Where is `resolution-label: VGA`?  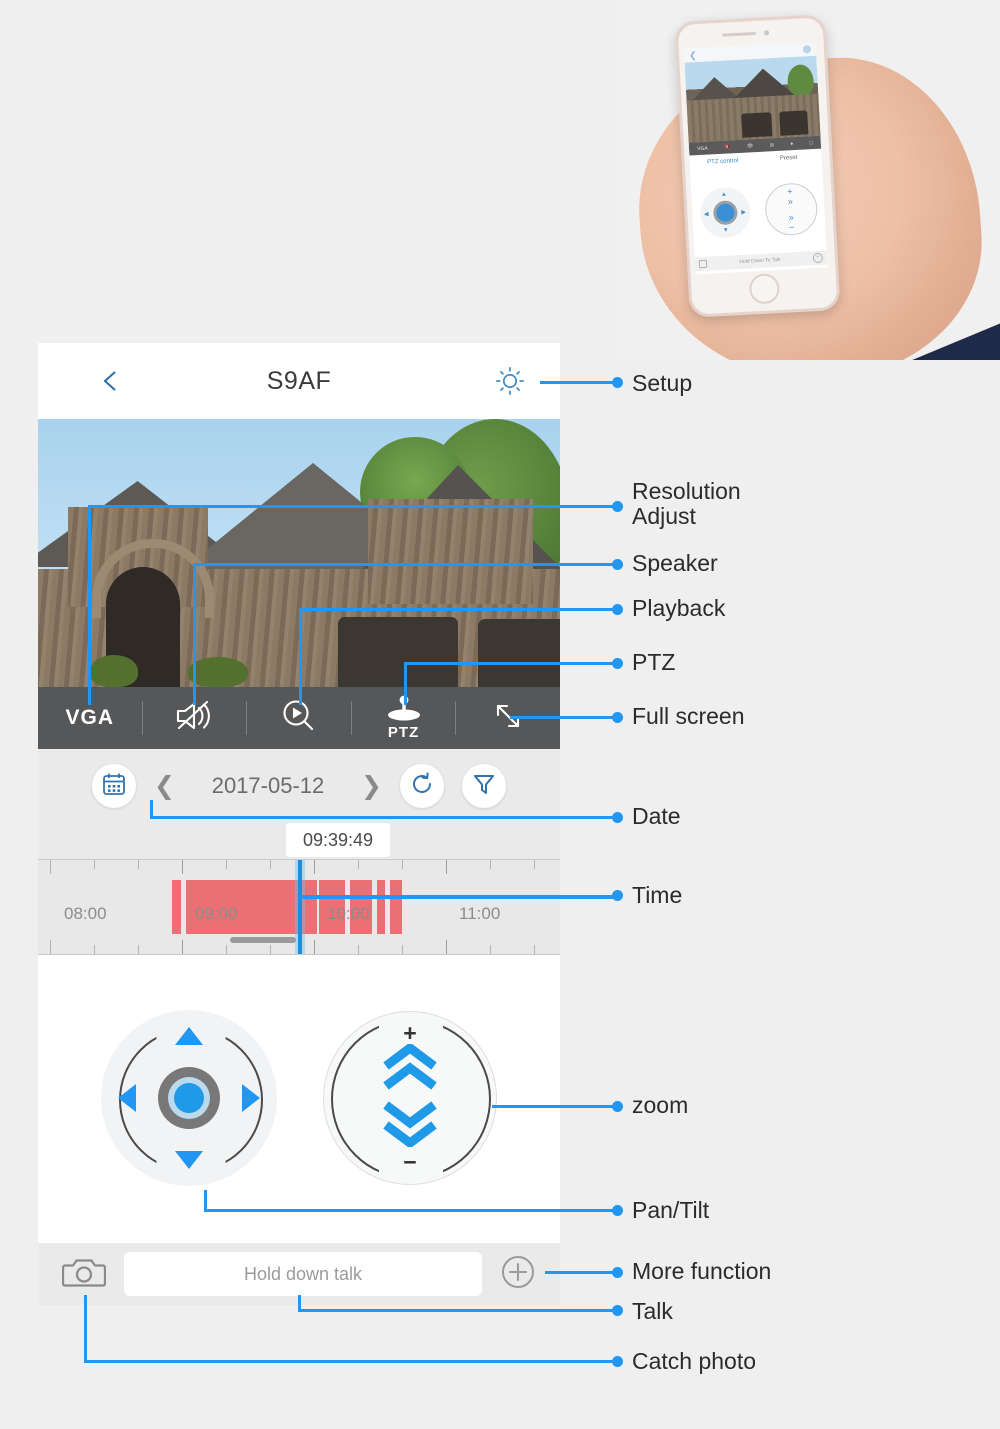
resolution-label: VGA is located at coordinates (90, 717).